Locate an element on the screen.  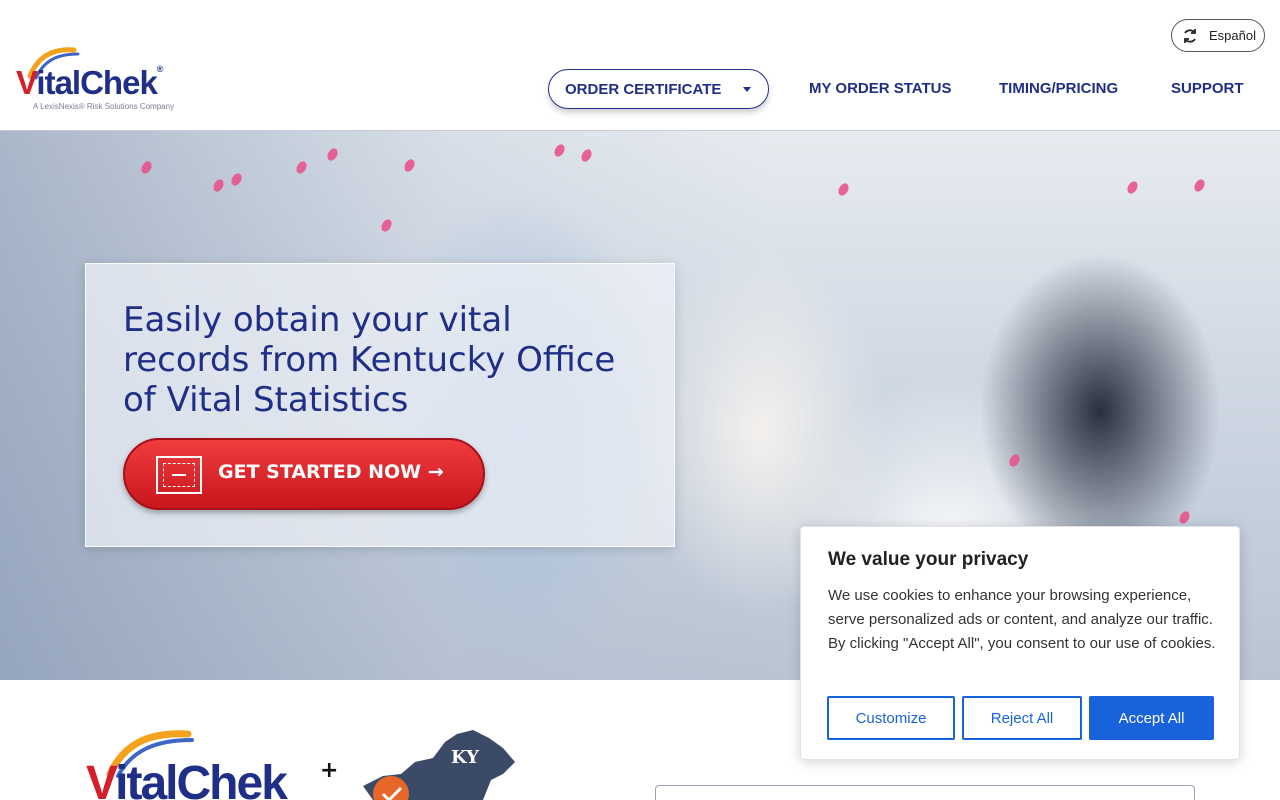
cookie-title: We value your privacy is located at coordinates (928, 559).